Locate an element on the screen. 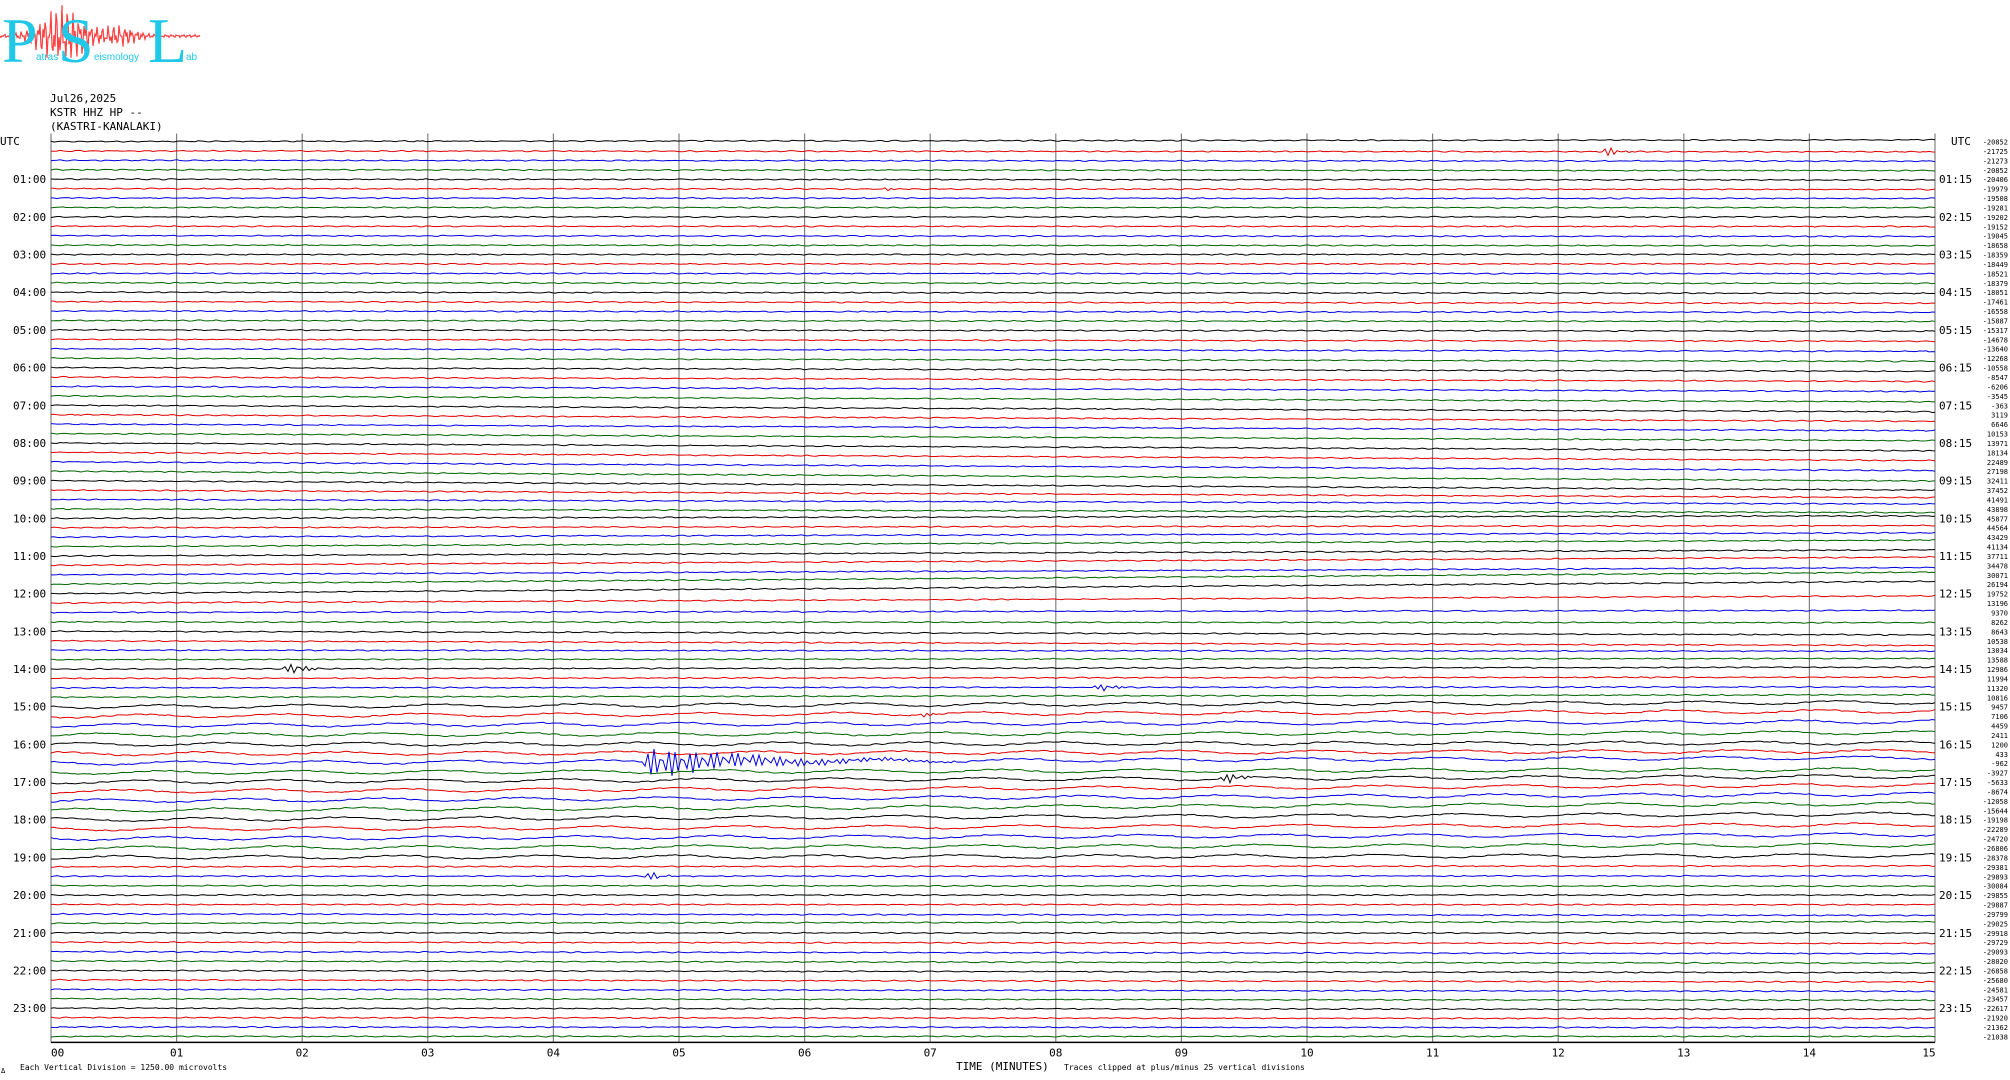 The height and width of the screenshot is (1080, 2010). x-tick-label: 14 is located at coordinates (1810, 1052).